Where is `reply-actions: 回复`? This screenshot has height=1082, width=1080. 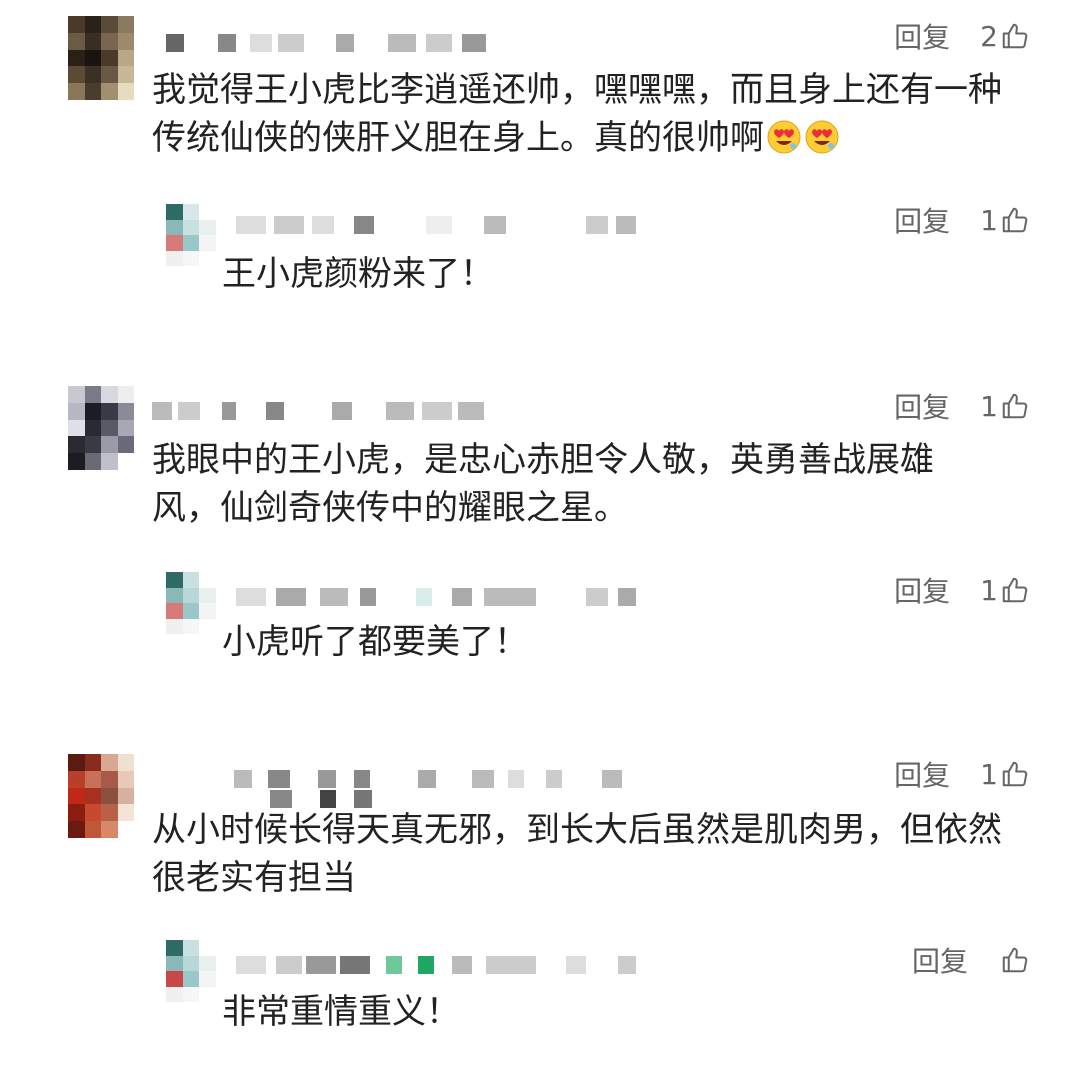
reply-actions: 回复 is located at coordinates (971, 960).